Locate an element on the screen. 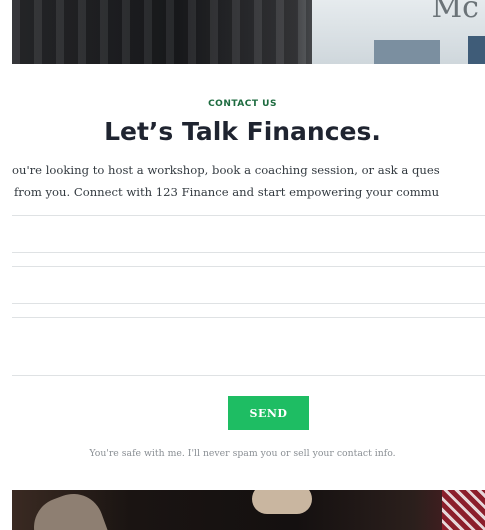 This screenshot has height=530, width=485. section-heading: Let’s Talk Finances. is located at coordinates (242, 131).